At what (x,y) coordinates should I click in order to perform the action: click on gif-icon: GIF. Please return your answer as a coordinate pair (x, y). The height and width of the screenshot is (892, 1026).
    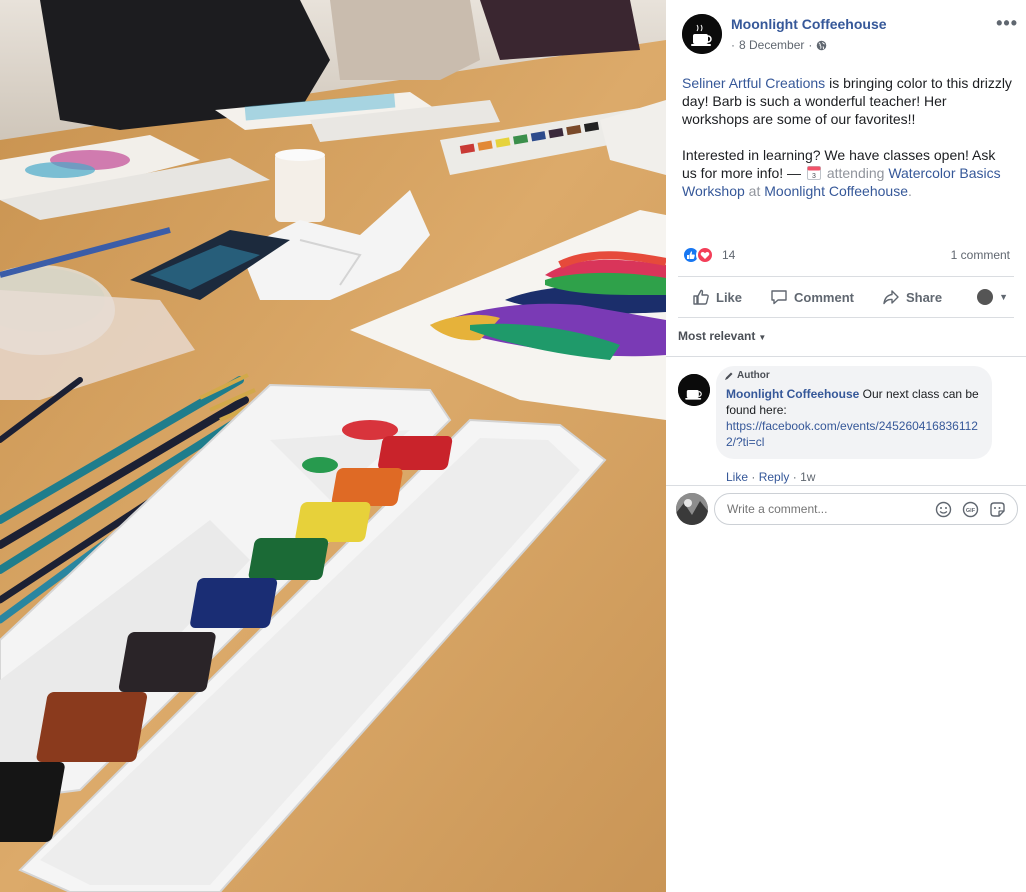
    Looking at the image, I should click on (970, 509).